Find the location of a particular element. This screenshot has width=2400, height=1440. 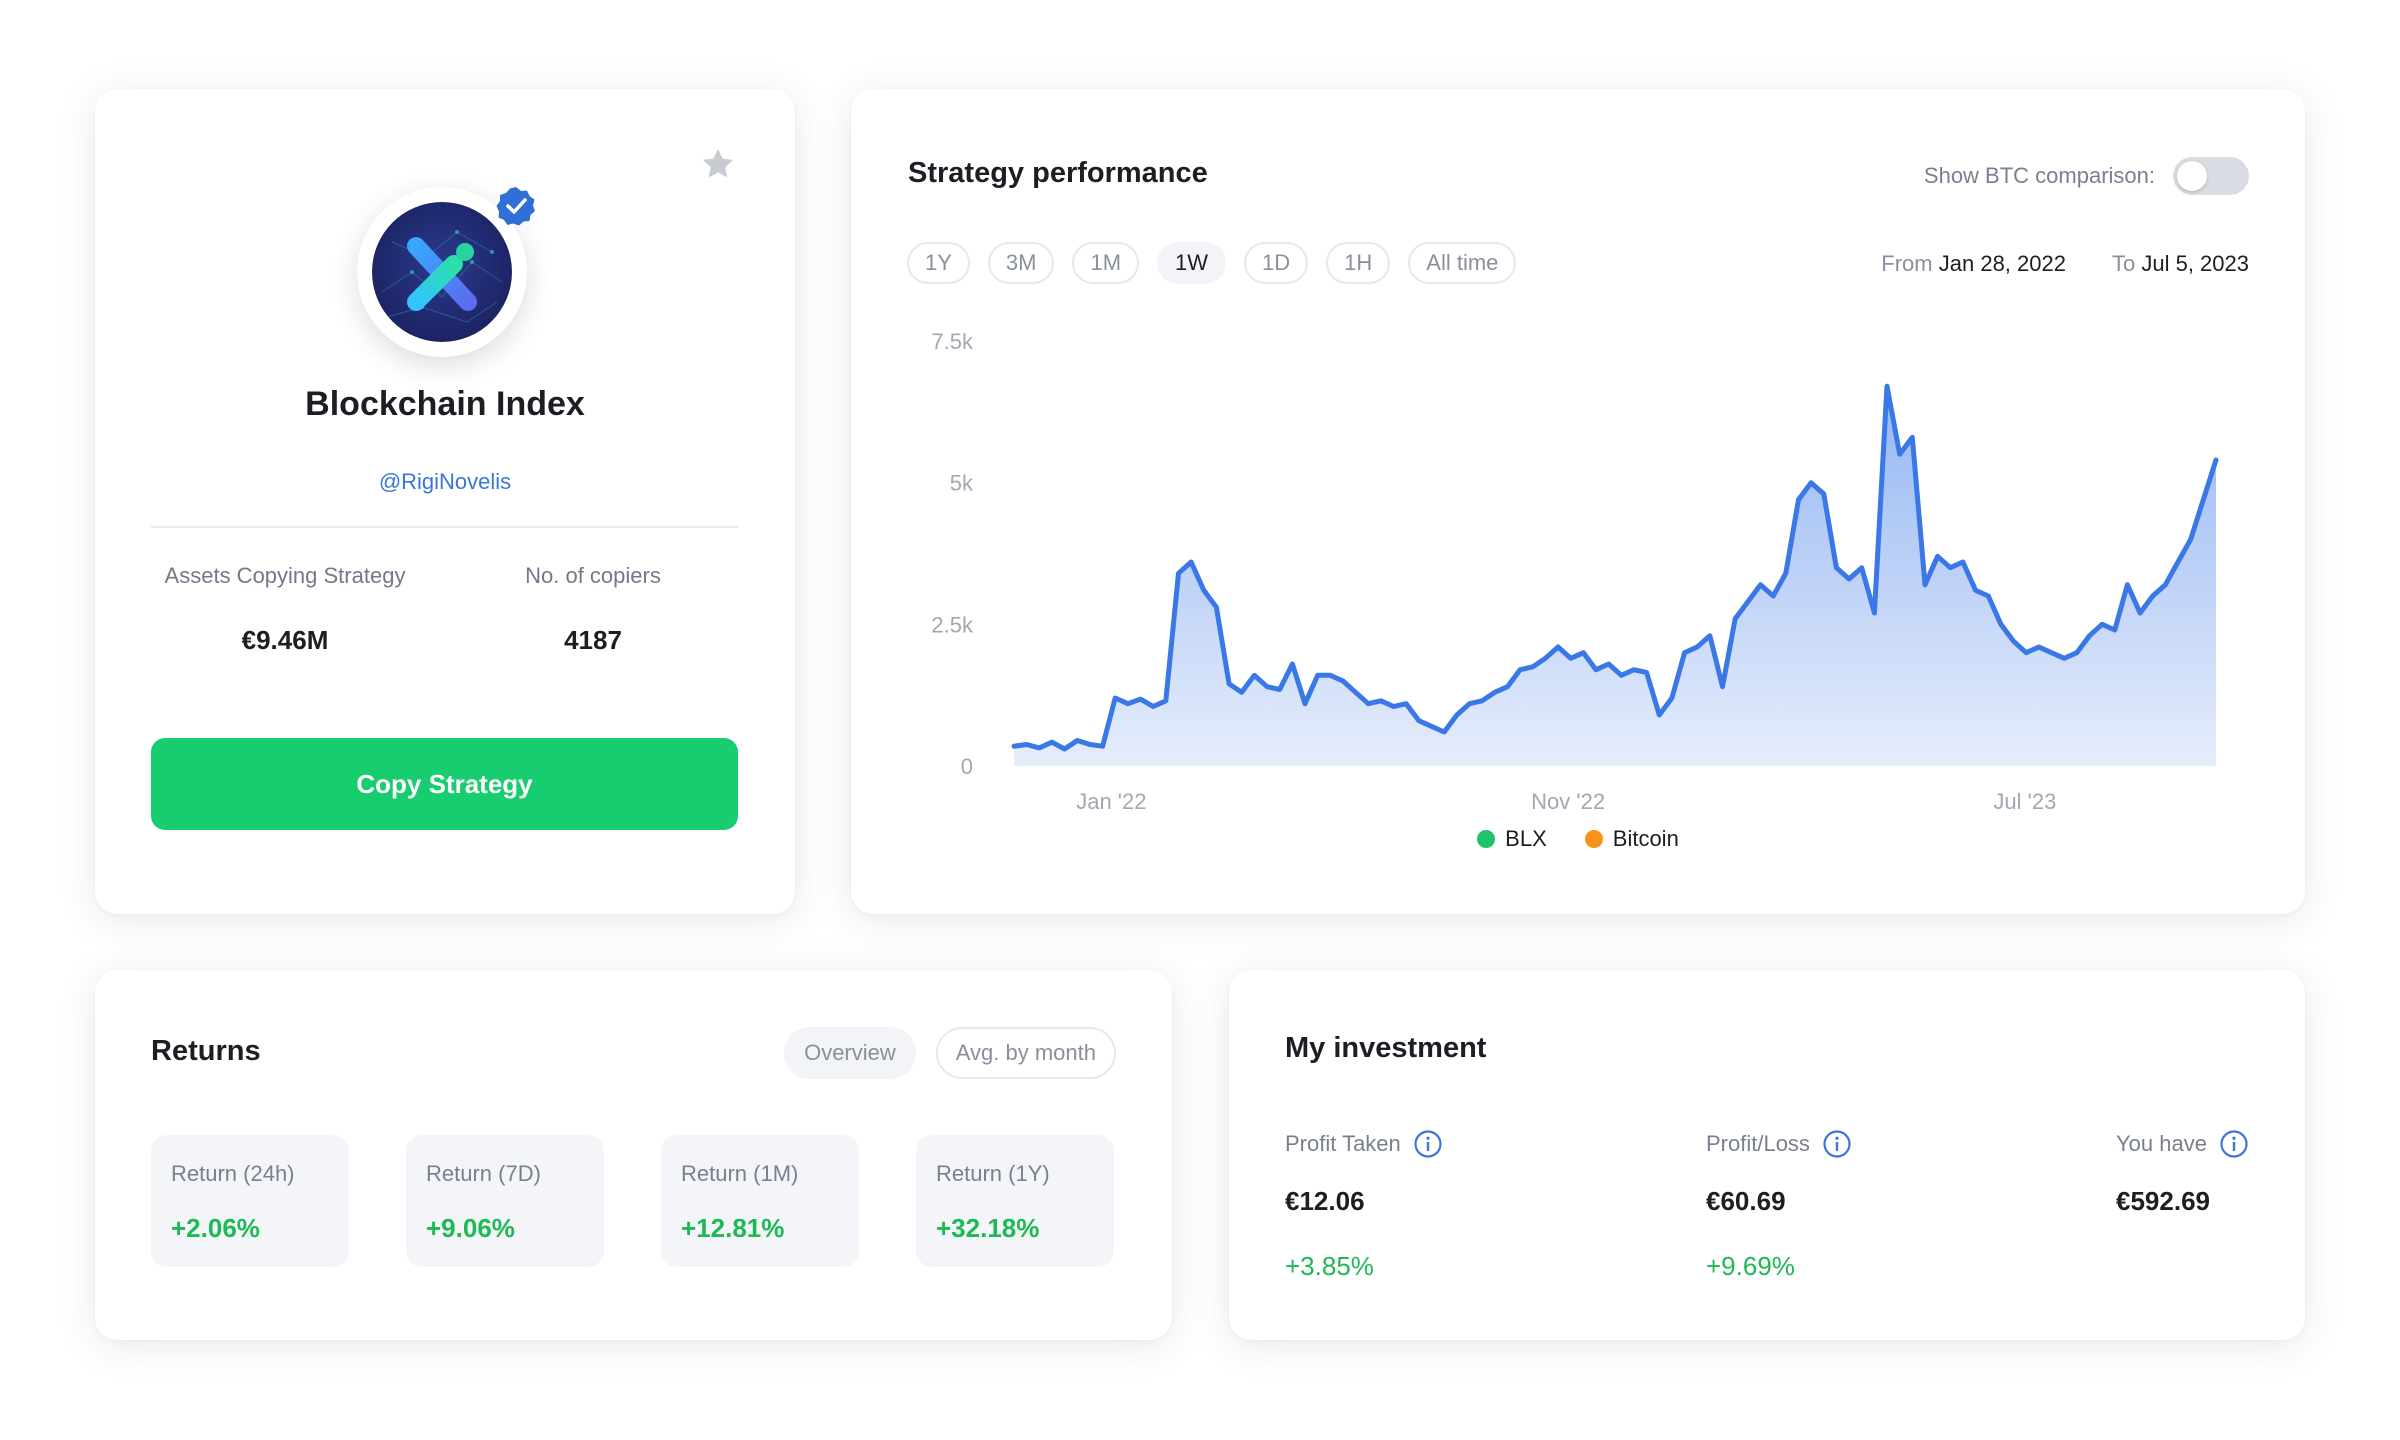

legend-item-bitcoin: Bitcoin is located at coordinates (1631, 839).